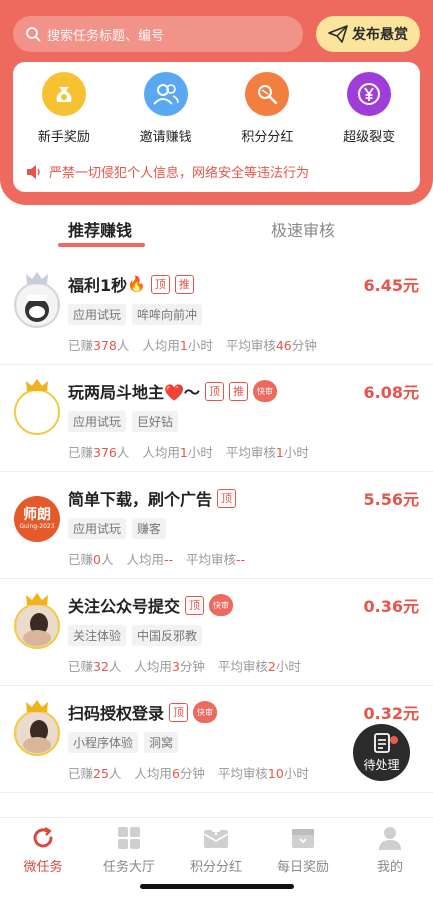 This screenshot has width=433, height=899. Describe the element at coordinates (391, 392) in the screenshot. I see `task-price: 6.08元` at that location.